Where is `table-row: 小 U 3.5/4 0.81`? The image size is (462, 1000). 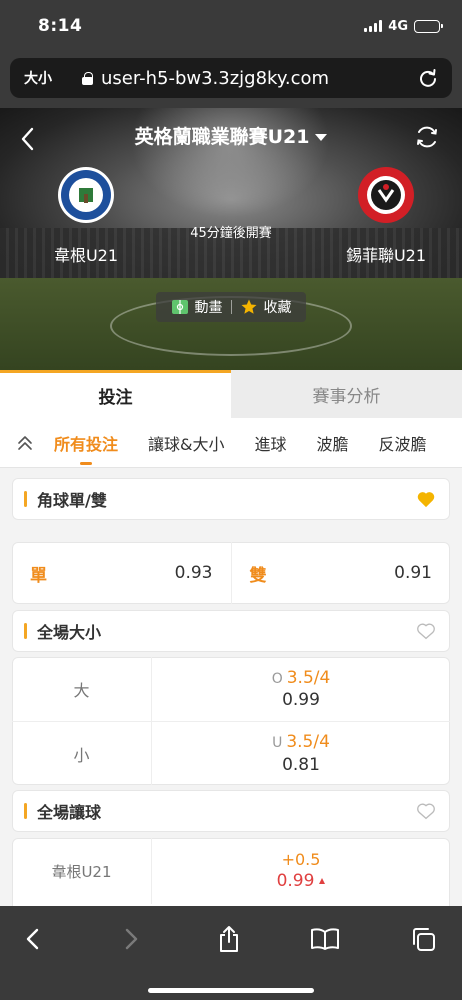 table-row: 小 U 3.5/4 0.81 is located at coordinates (231, 753).